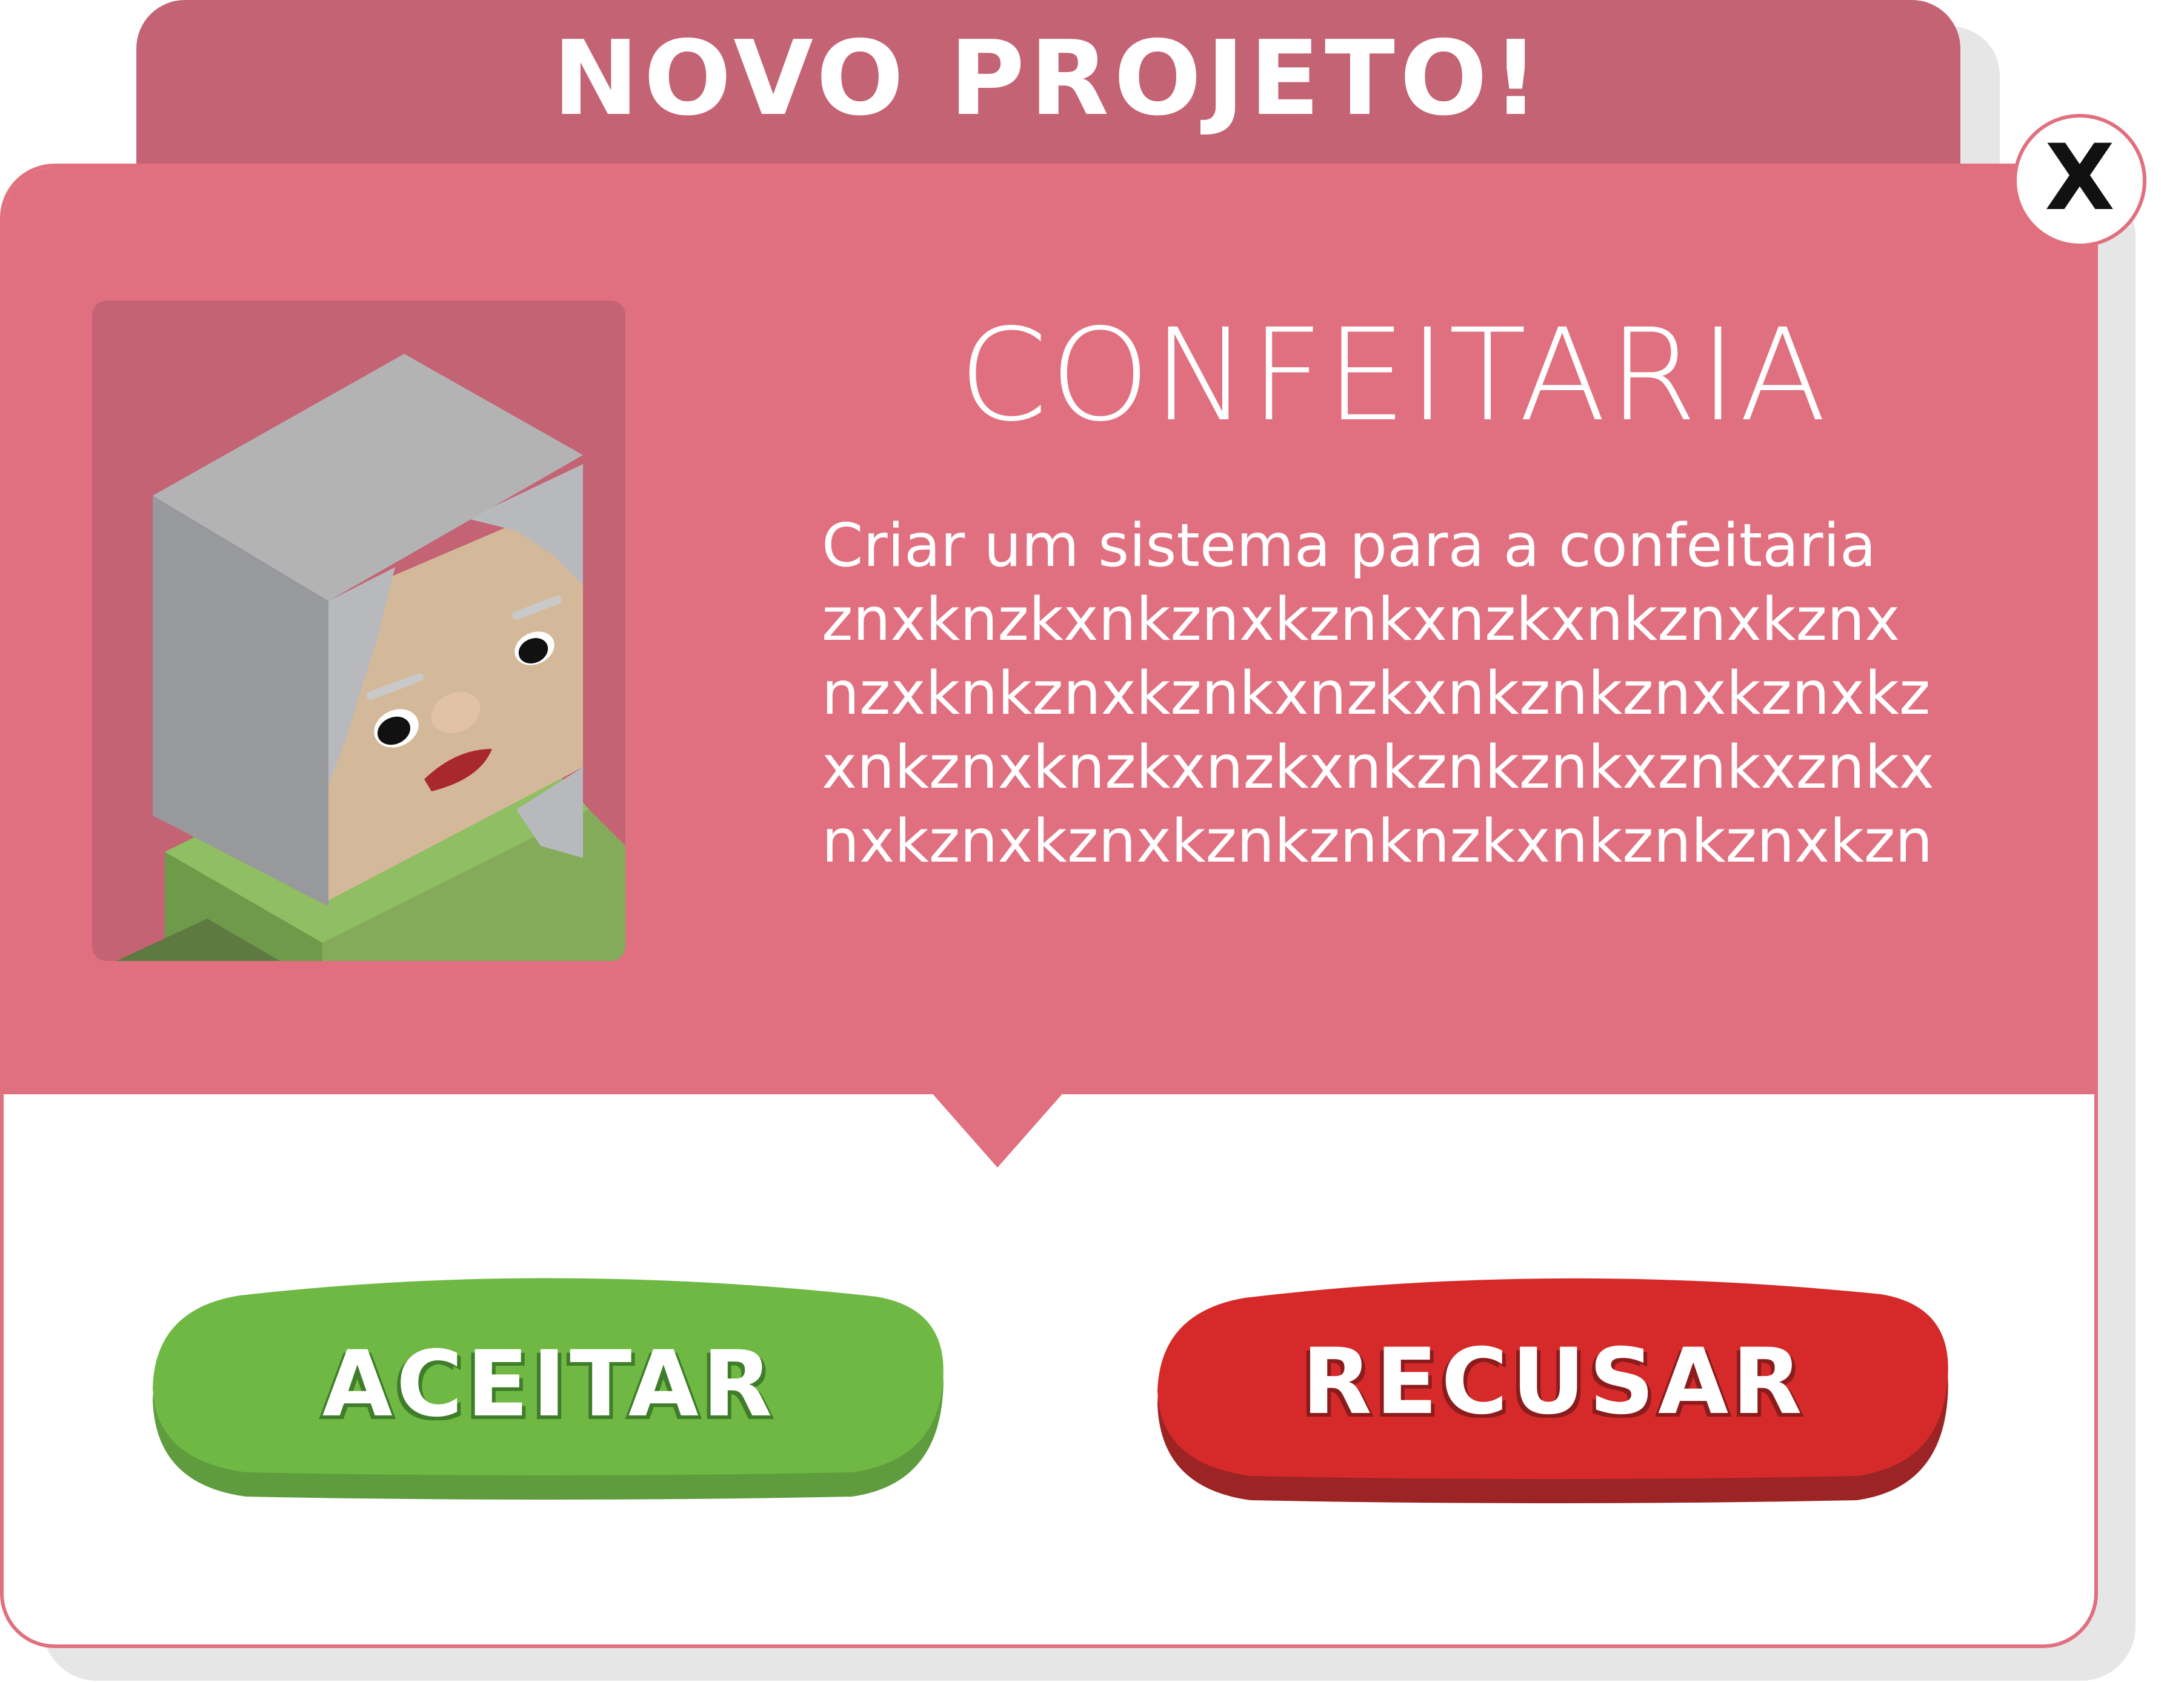 The height and width of the screenshot is (1682, 2184). What do you see at coordinates (1376, 693) in the screenshot?
I see `description-line: nzxknkznxkznkxnzkxnkznkznxkznxkz` at bounding box center [1376, 693].